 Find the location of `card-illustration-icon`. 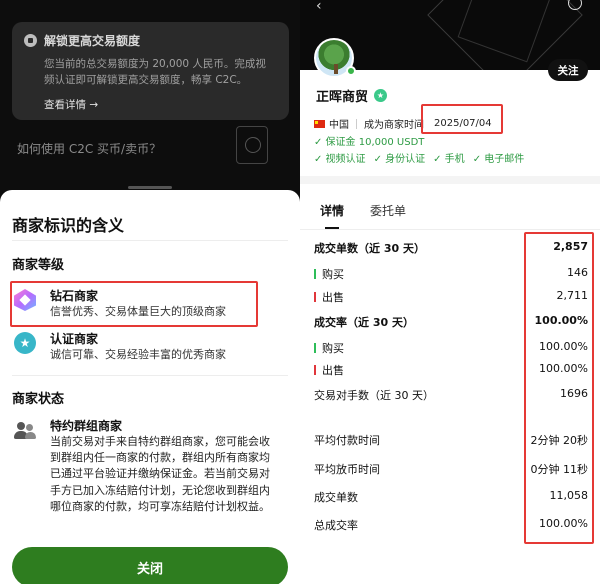

card-illustration-icon is located at coordinates (252, 145).